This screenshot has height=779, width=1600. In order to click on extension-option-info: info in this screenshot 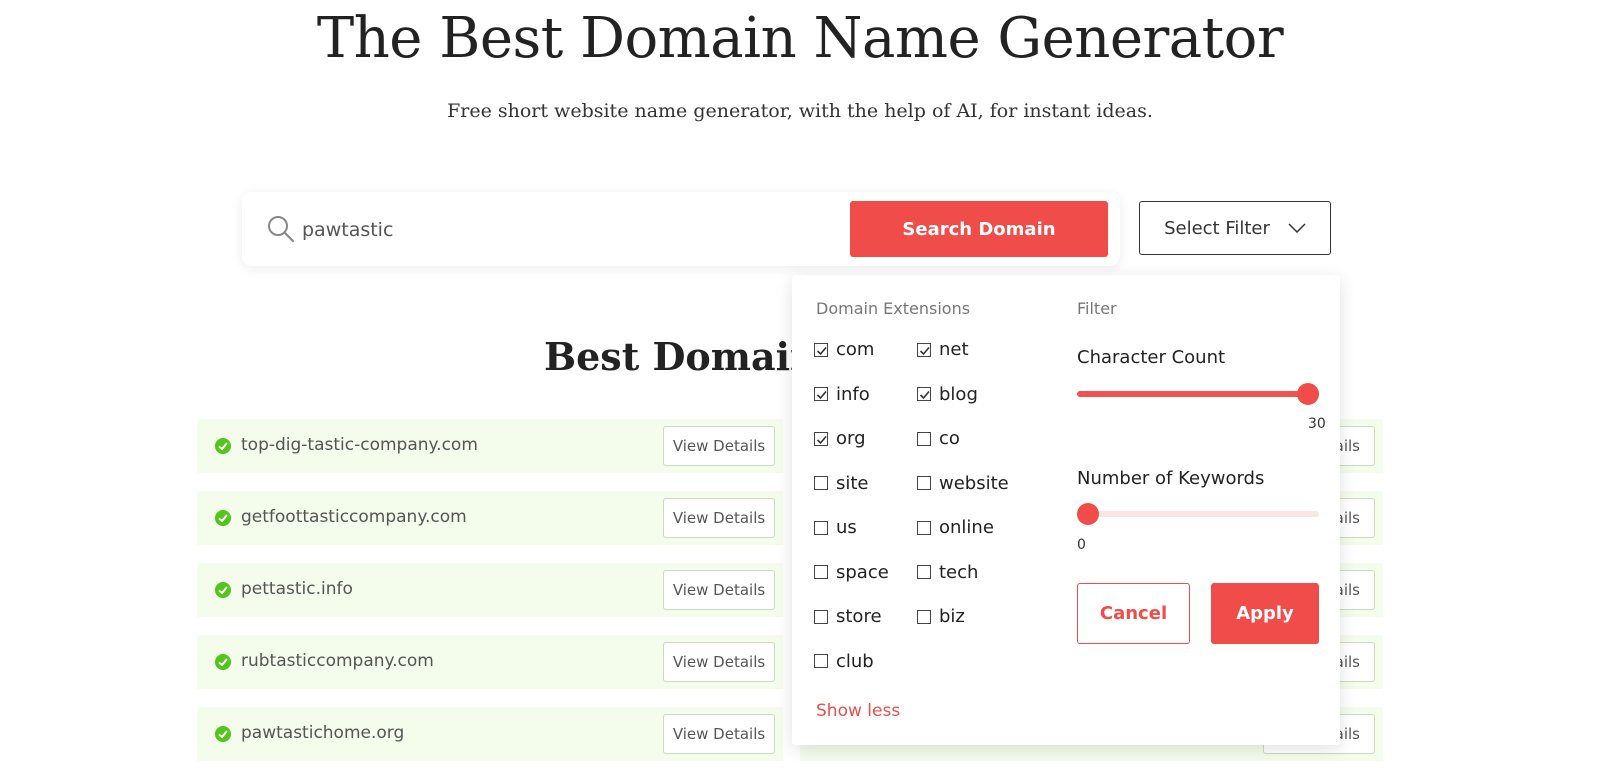, I will do `click(842, 394)`.